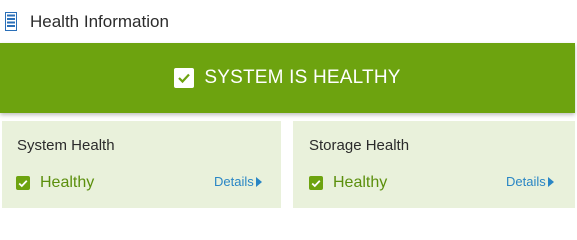  What do you see at coordinates (11, 21) in the screenshot?
I see `server-icon` at bounding box center [11, 21].